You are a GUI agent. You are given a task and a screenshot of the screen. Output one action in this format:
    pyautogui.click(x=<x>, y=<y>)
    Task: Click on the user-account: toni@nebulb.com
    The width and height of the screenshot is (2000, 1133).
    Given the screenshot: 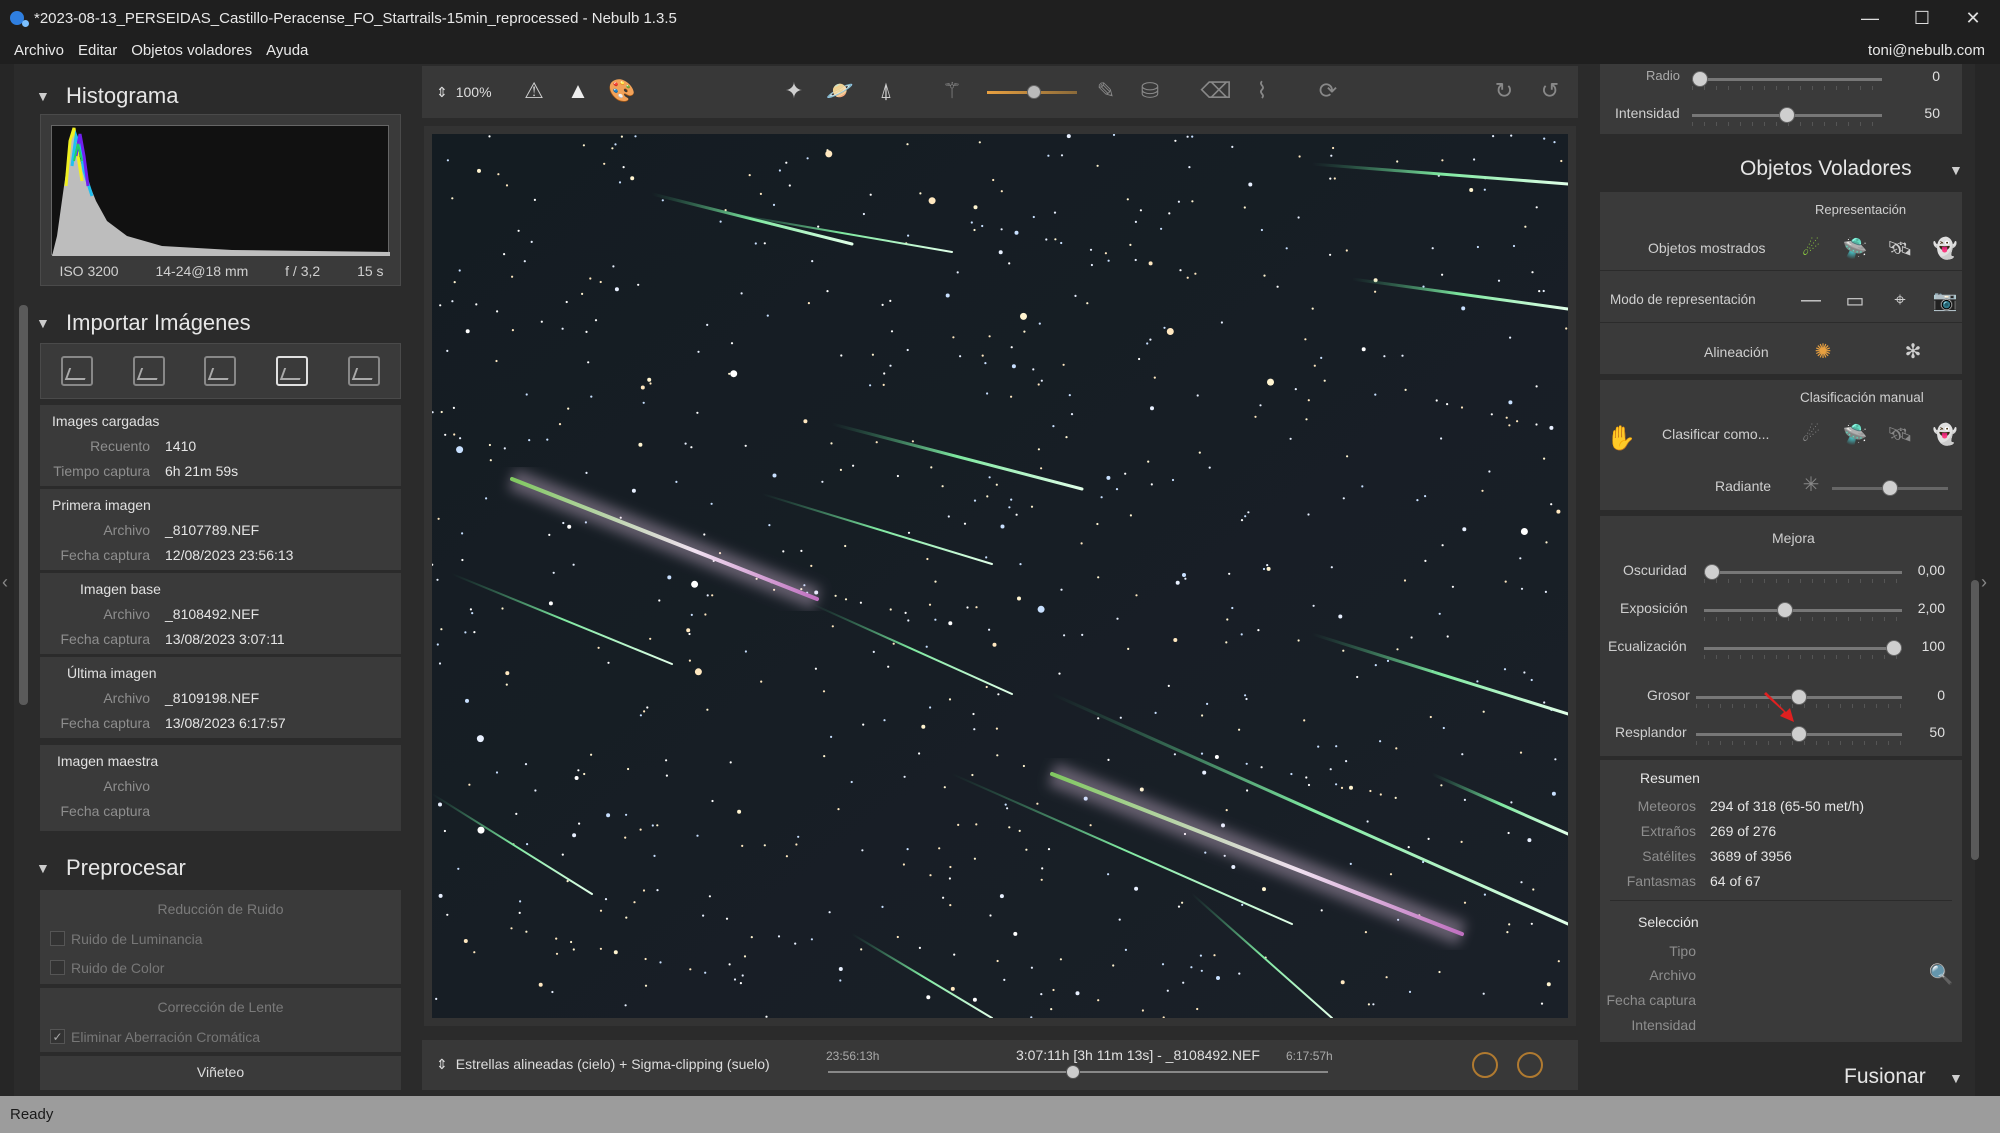 What is the action you would take?
    pyautogui.click(x=1926, y=50)
    